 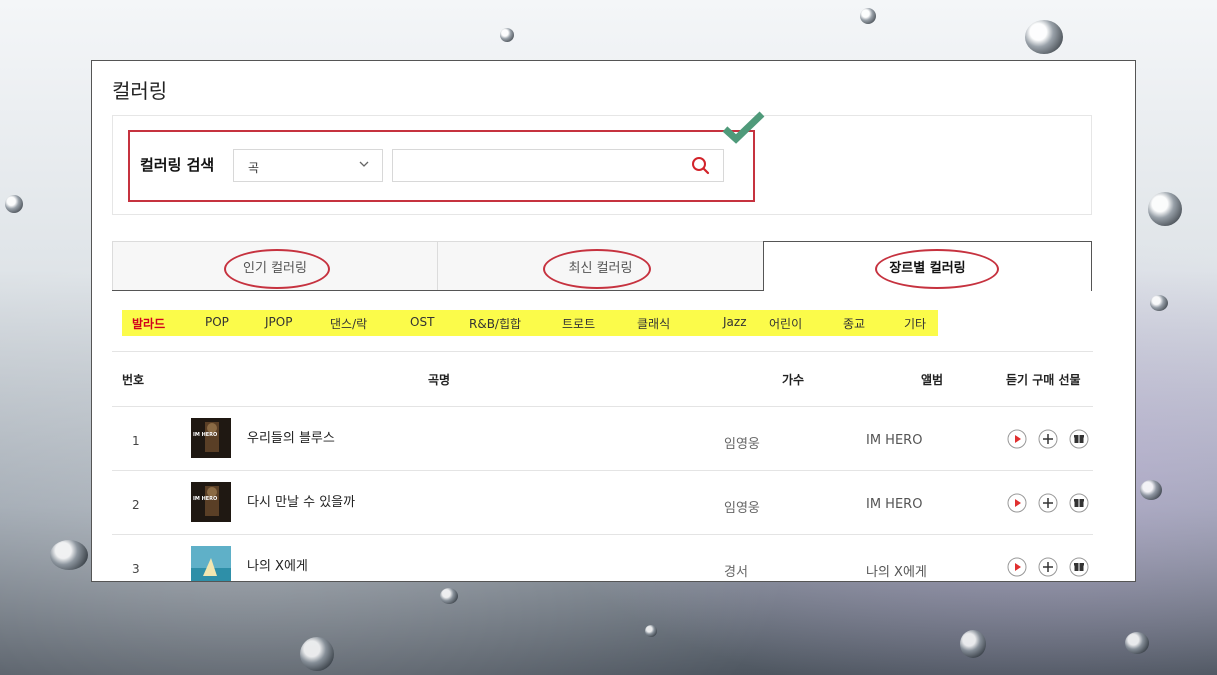 What do you see at coordinates (735, 322) in the screenshot?
I see `genre-item: Jazz` at bounding box center [735, 322].